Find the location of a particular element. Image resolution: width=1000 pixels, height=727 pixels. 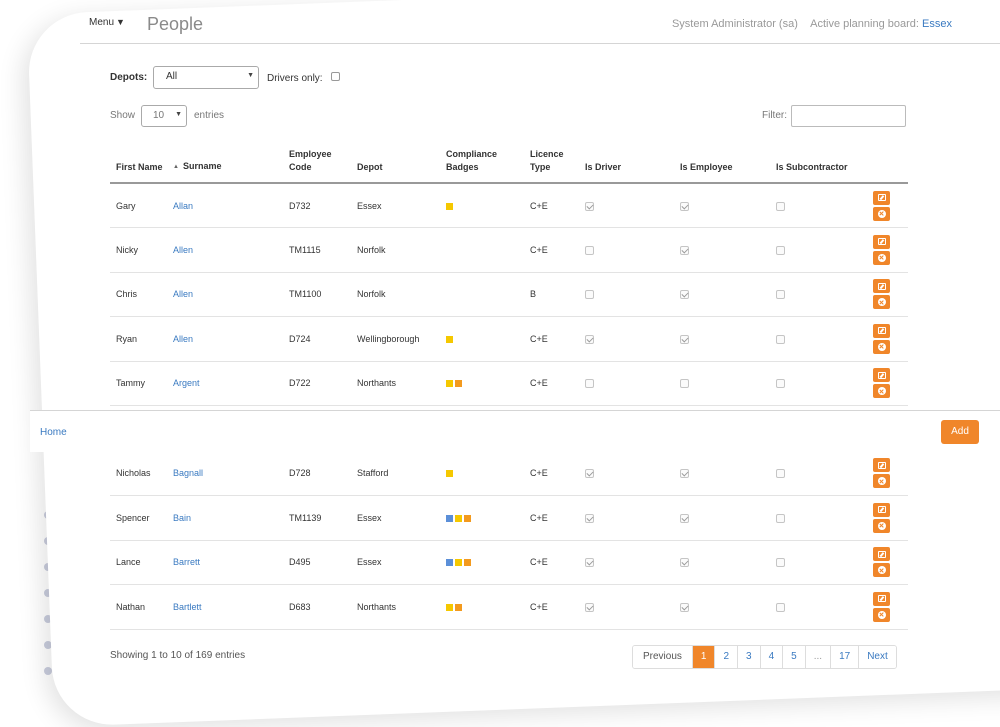

first-name-cell: Gary is located at coordinates (138, 205).